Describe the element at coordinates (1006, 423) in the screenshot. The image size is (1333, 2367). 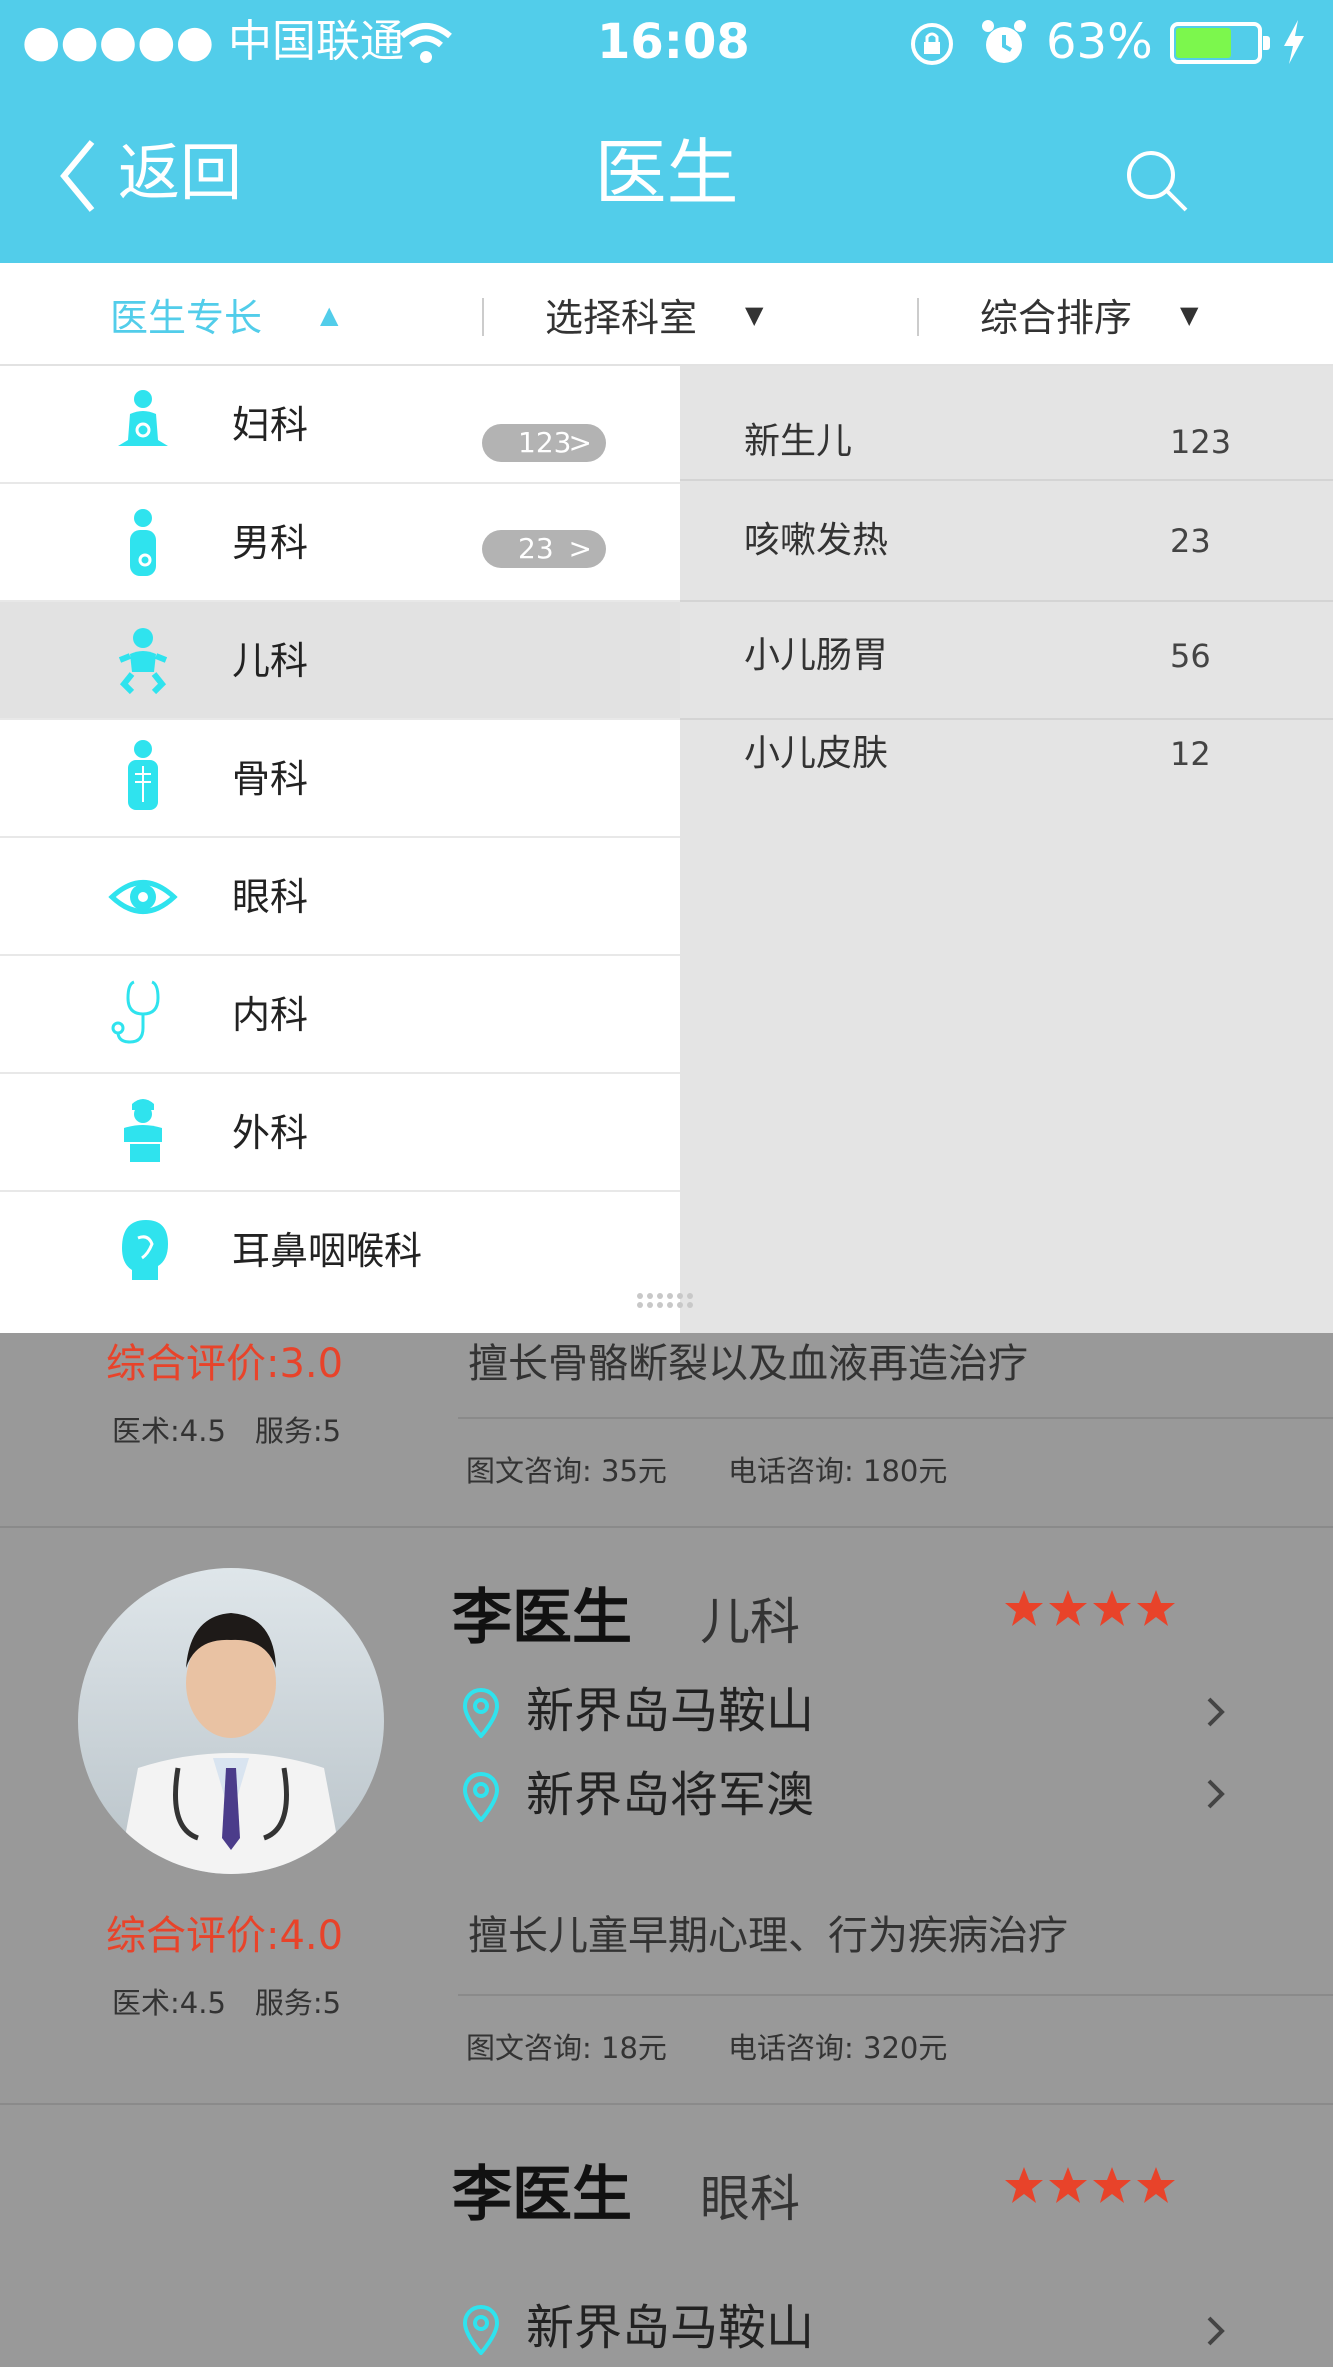
I see `subcategory-item: 新生儿 123` at that location.